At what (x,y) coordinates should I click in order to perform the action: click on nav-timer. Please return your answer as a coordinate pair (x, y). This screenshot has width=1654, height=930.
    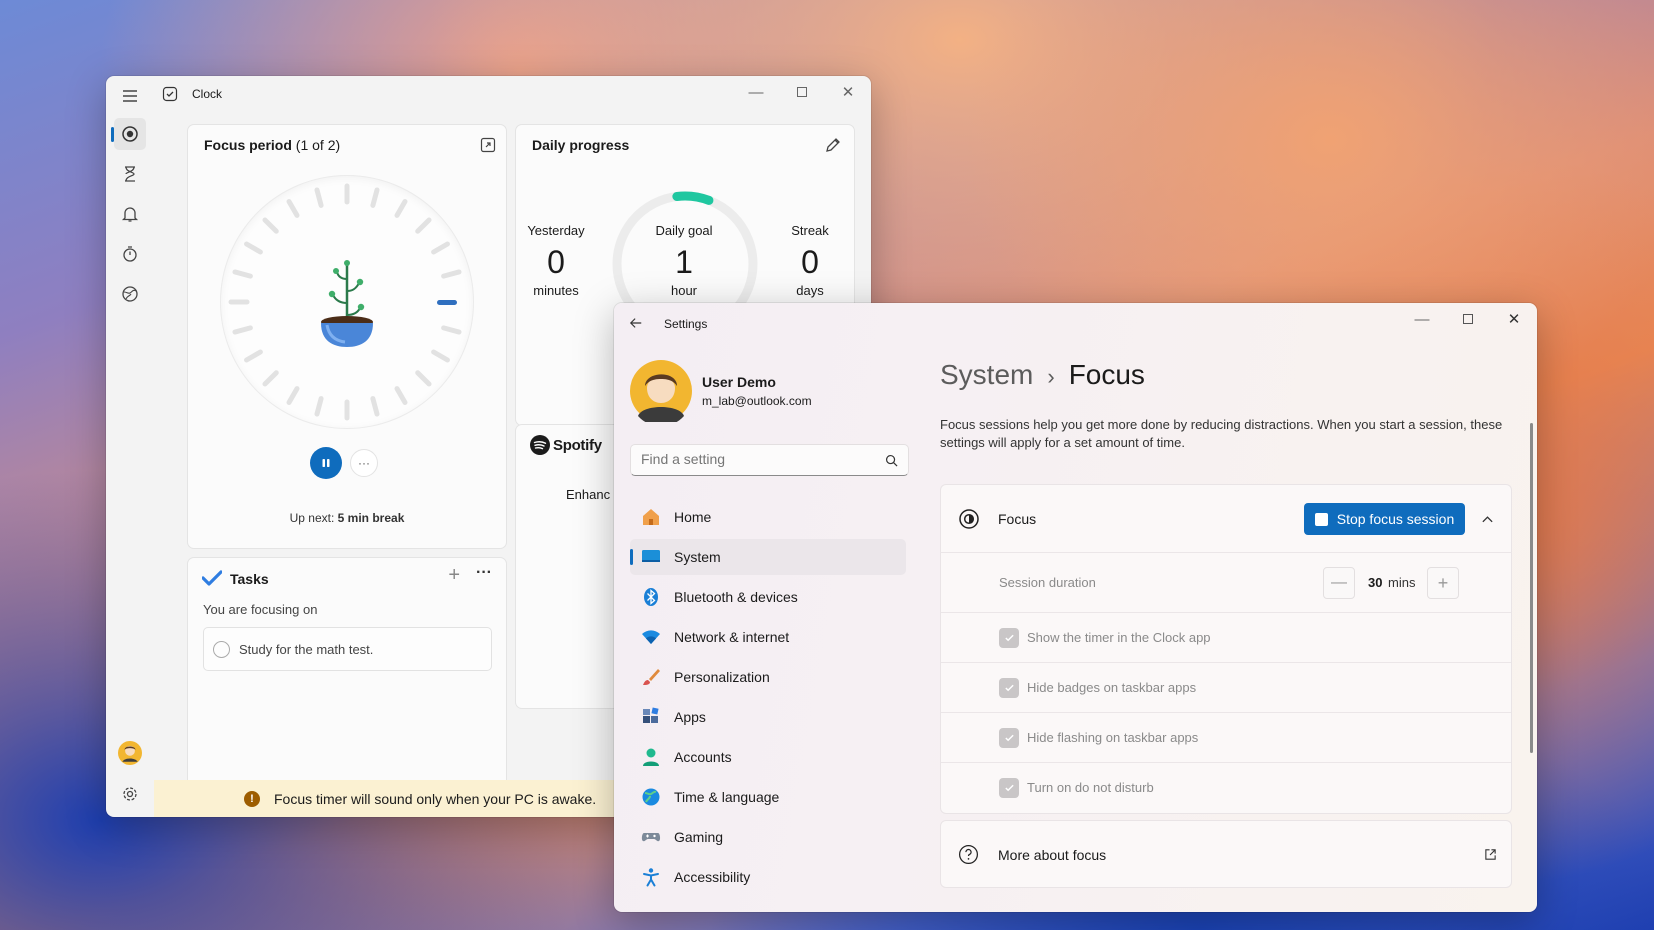
    Looking at the image, I should click on (130, 174).